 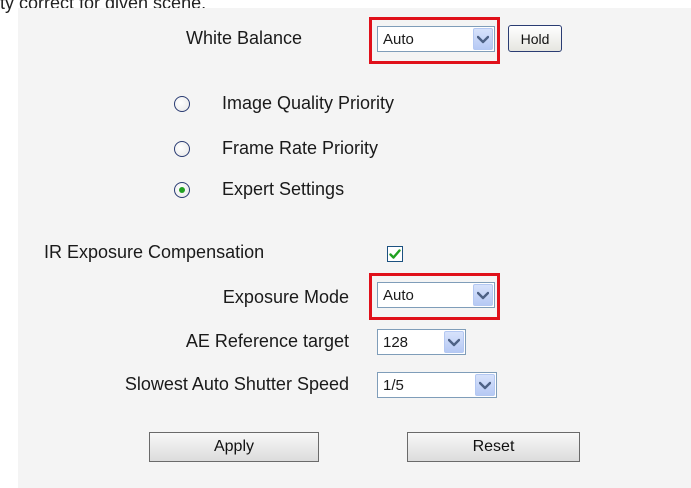 I want to click on exposure-mode-select: Auto, so click(x=436, y=295).